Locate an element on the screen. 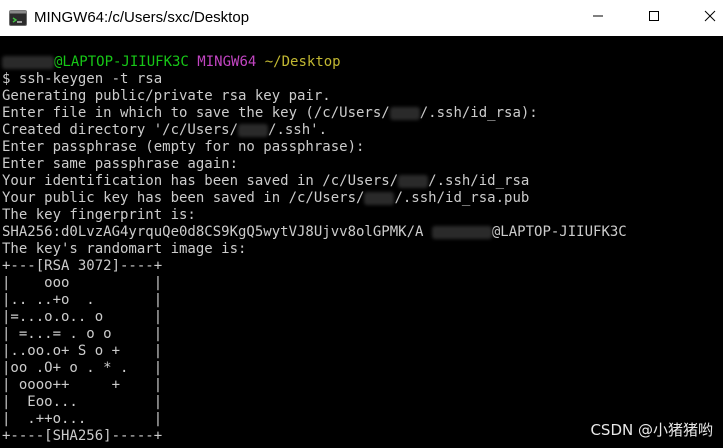 This screenshot has width=723, height=448. randomart-line: +----[SHA256]-----+ is located at coordinates (82, 436).